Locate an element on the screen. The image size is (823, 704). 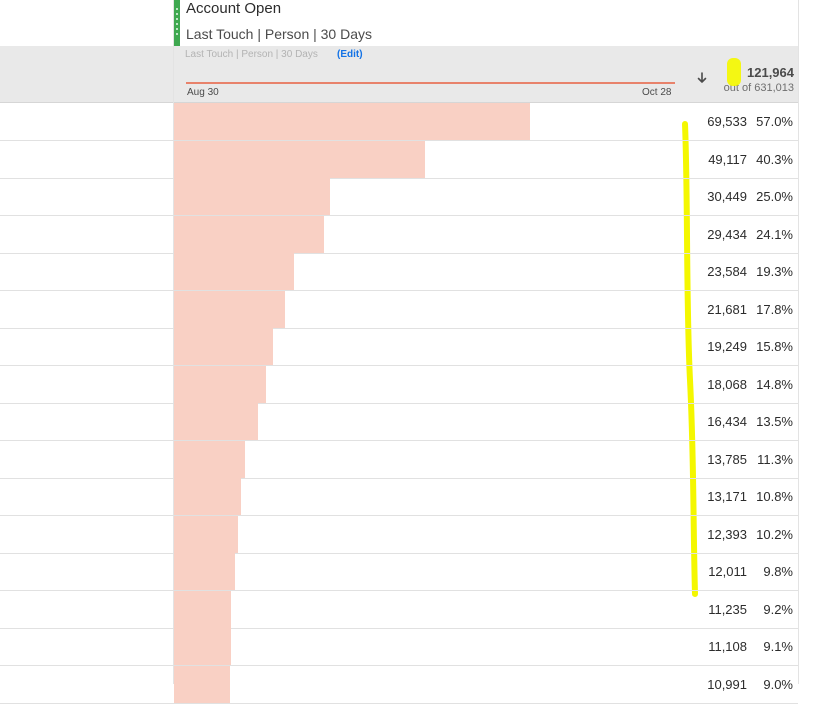
row-value: 12,393 is located at coordinates (727, 534).